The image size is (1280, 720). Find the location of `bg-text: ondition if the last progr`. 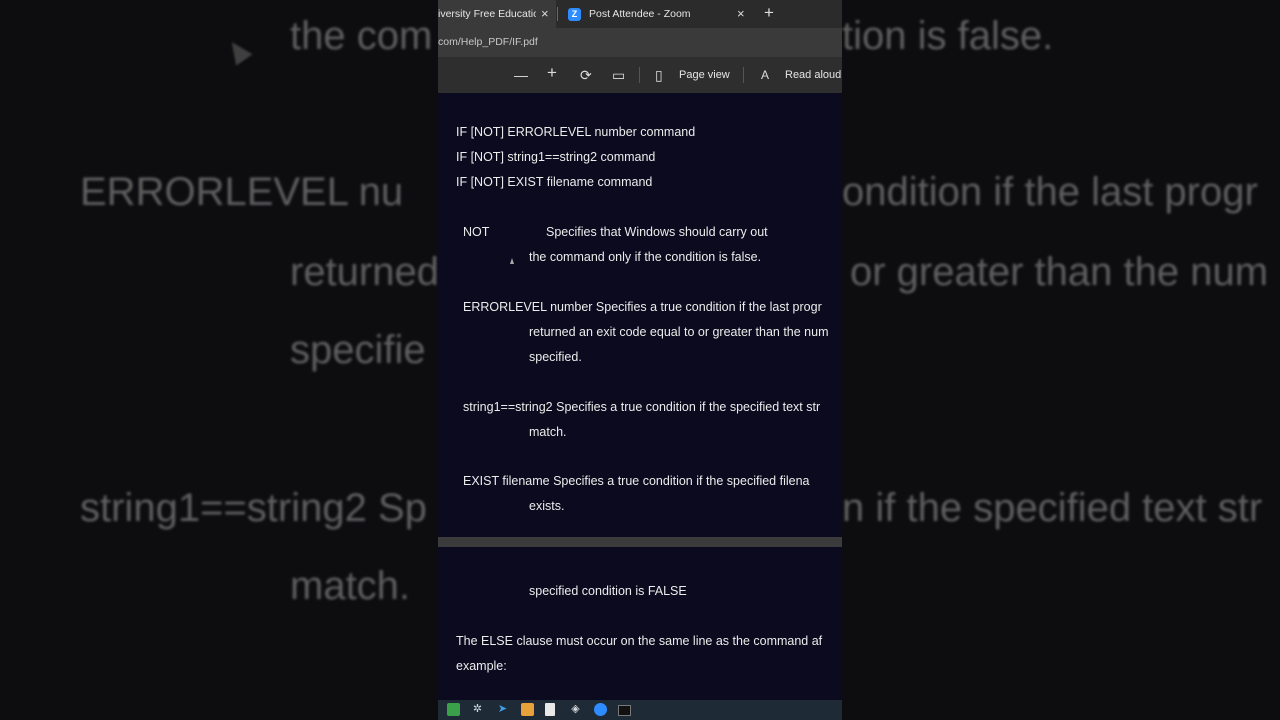

bg-text: ondition if the last progr is located at coordinates (1050, 192).